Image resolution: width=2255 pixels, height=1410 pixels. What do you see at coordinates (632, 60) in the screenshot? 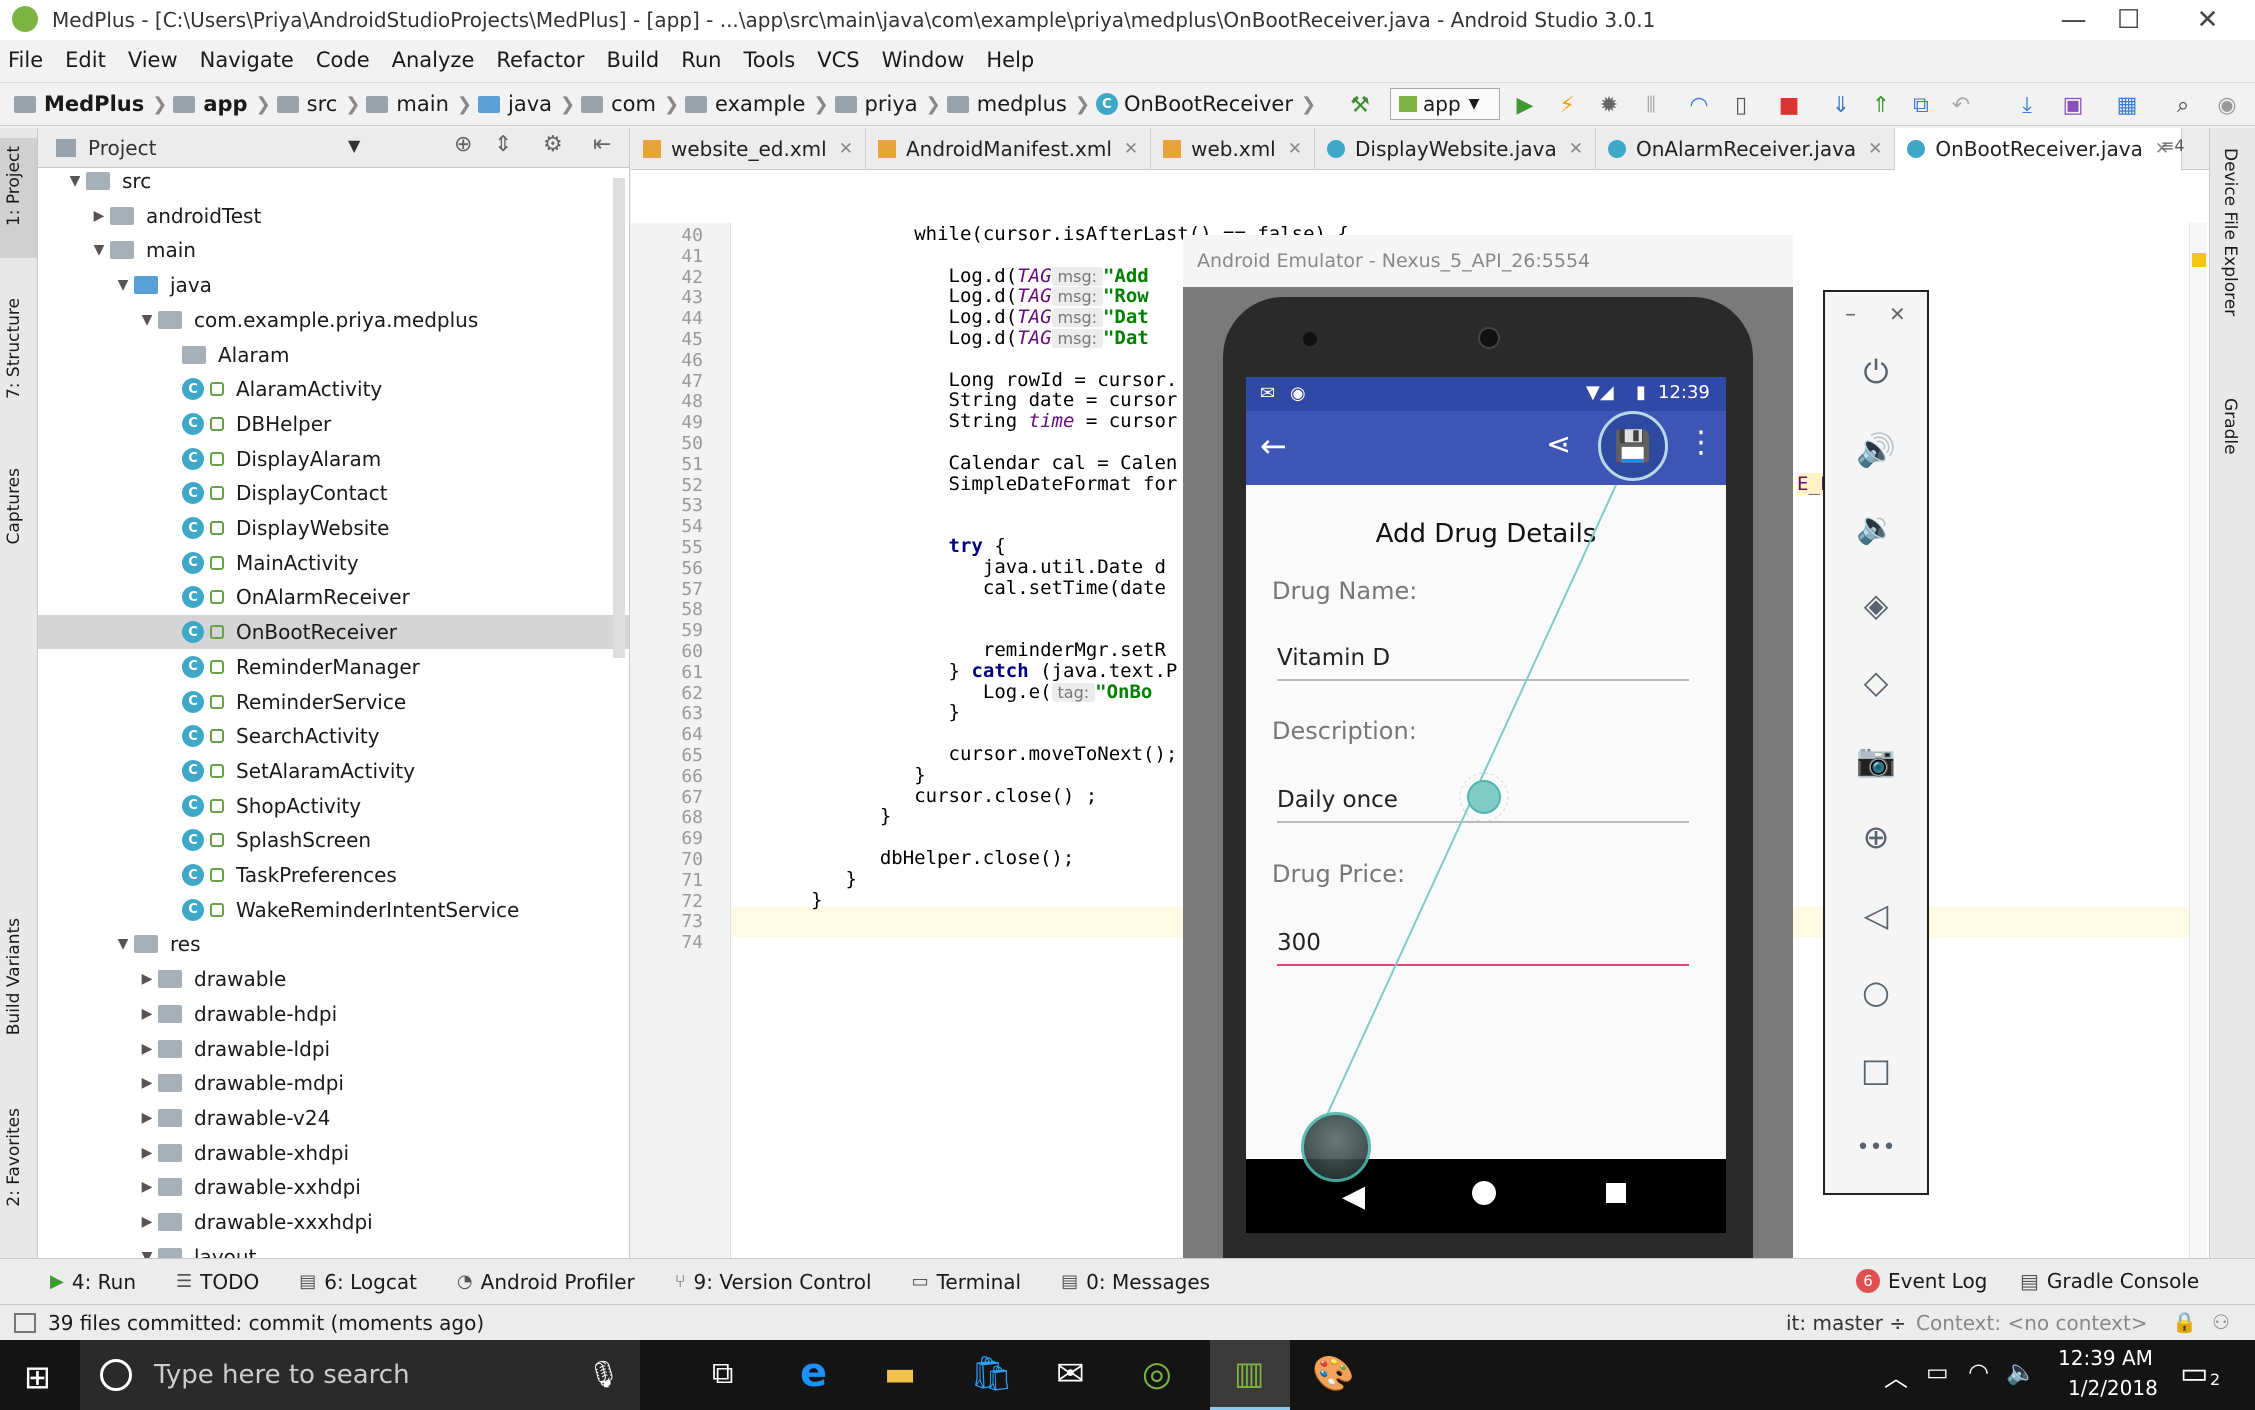
I see `menu-build: Build` at bounding box center [632, 60].